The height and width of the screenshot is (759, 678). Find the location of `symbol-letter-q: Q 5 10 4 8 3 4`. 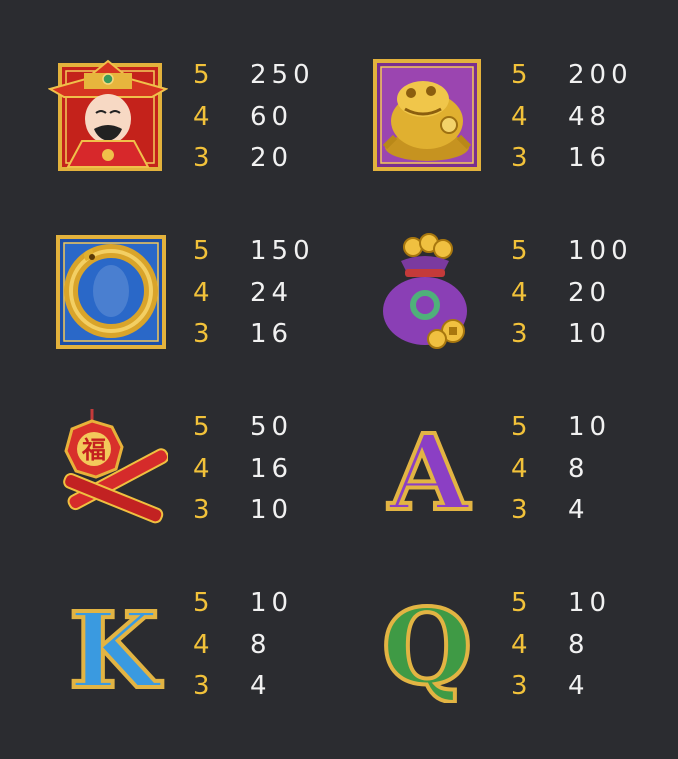

symbol-letter-q: Q 5 10 4 8 3 4 is located at coordinates (508, 671).